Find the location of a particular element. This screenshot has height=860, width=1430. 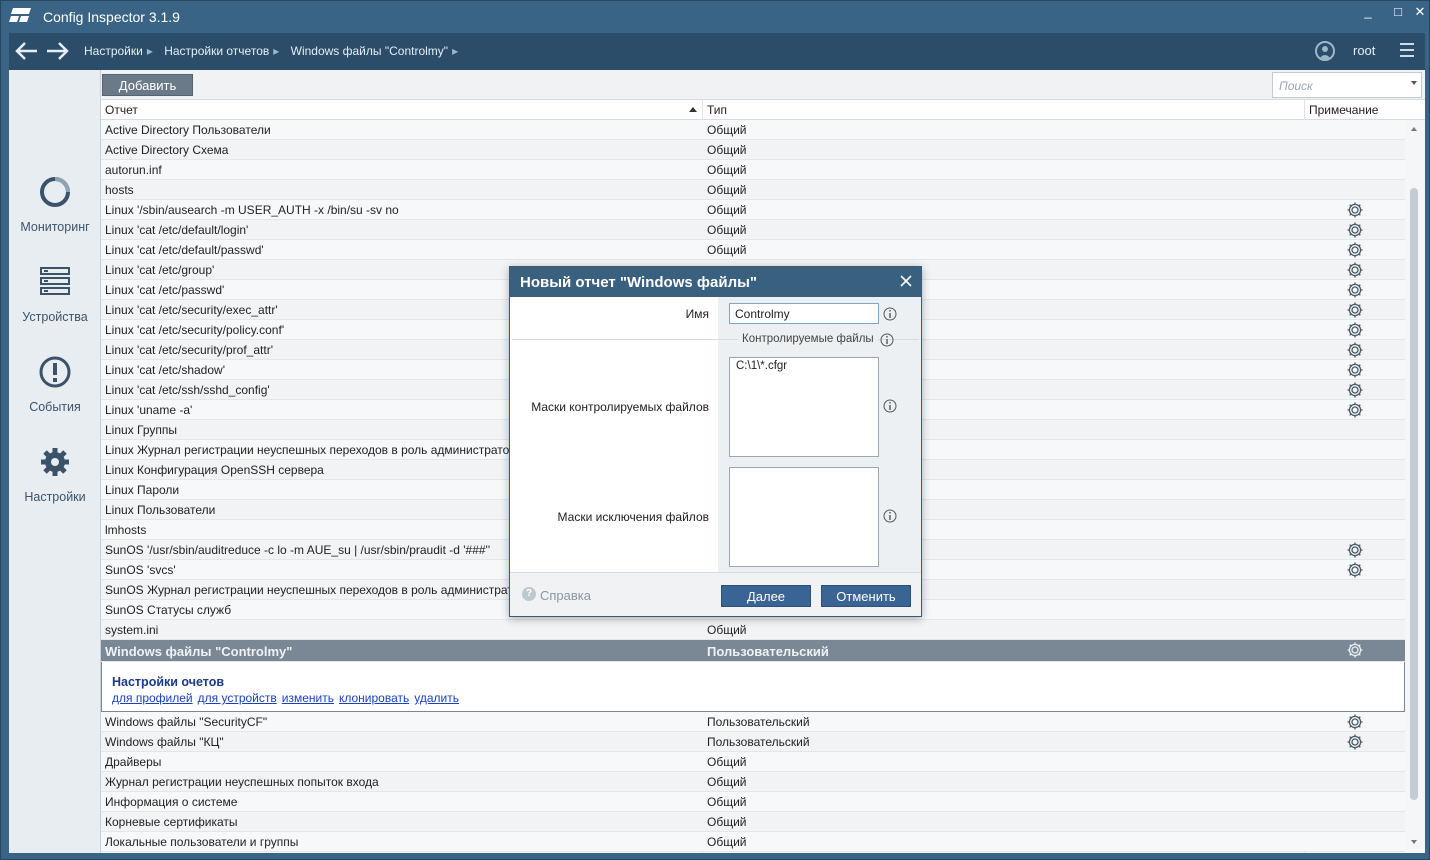

toolbar: Добавить Поиск is located at coordinates (763, 85).